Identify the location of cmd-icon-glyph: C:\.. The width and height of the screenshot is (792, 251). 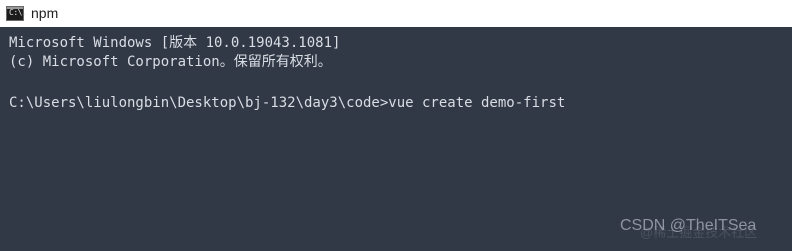
(18, 12).